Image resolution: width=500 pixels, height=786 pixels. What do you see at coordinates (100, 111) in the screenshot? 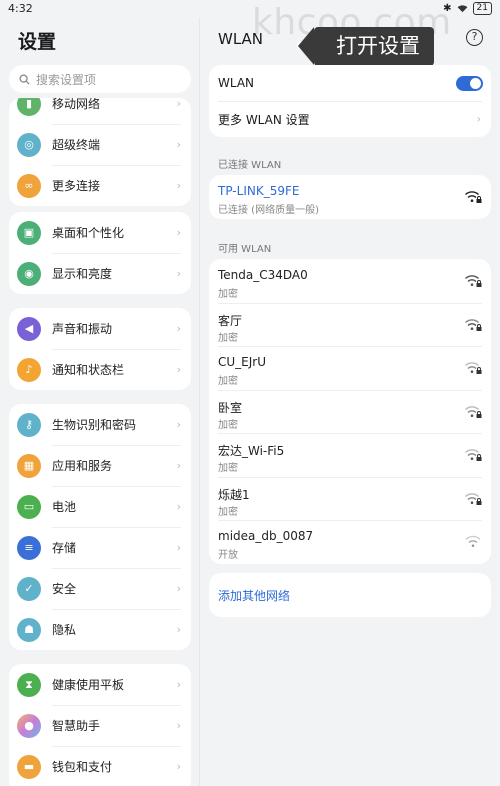
I see `sidebar-item-mobile-network: ▮ 移动网络 ›` at bounding box center [100, 111].